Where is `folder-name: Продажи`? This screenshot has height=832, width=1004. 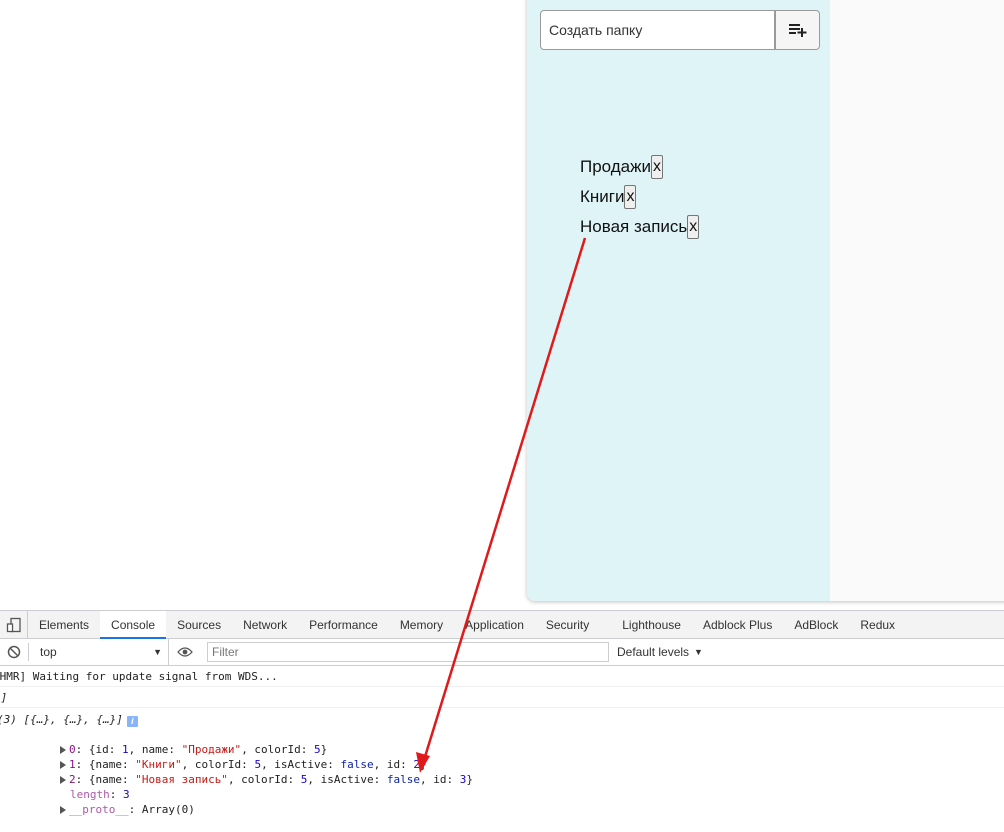 folder-name: Продажи is located at coordinates (615, 167).